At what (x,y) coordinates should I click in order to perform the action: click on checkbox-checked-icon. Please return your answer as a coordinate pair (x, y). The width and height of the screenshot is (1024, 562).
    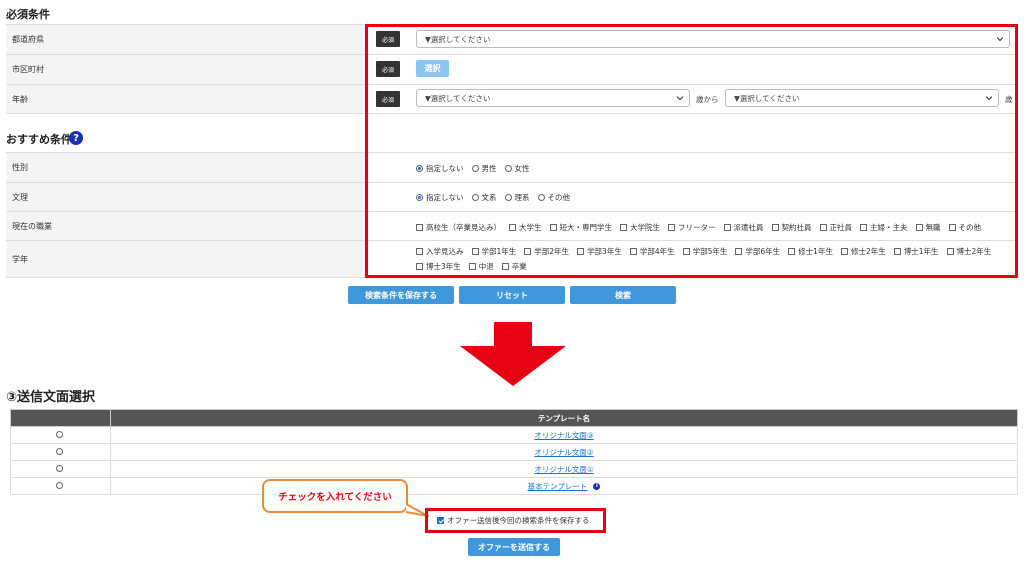
    Looking at the image, I should click on (440, 520).